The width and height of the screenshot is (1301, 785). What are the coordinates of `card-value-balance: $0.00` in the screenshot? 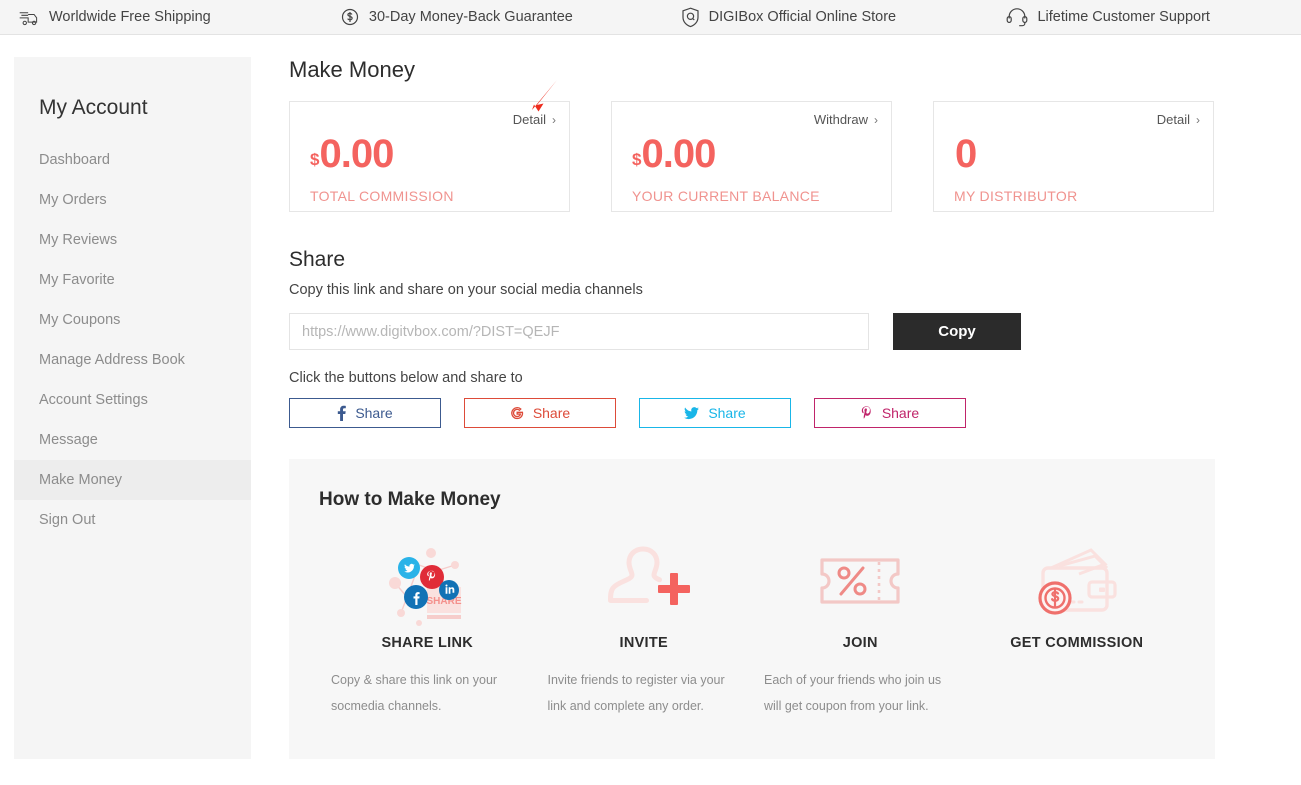 It's located at (754, 154).